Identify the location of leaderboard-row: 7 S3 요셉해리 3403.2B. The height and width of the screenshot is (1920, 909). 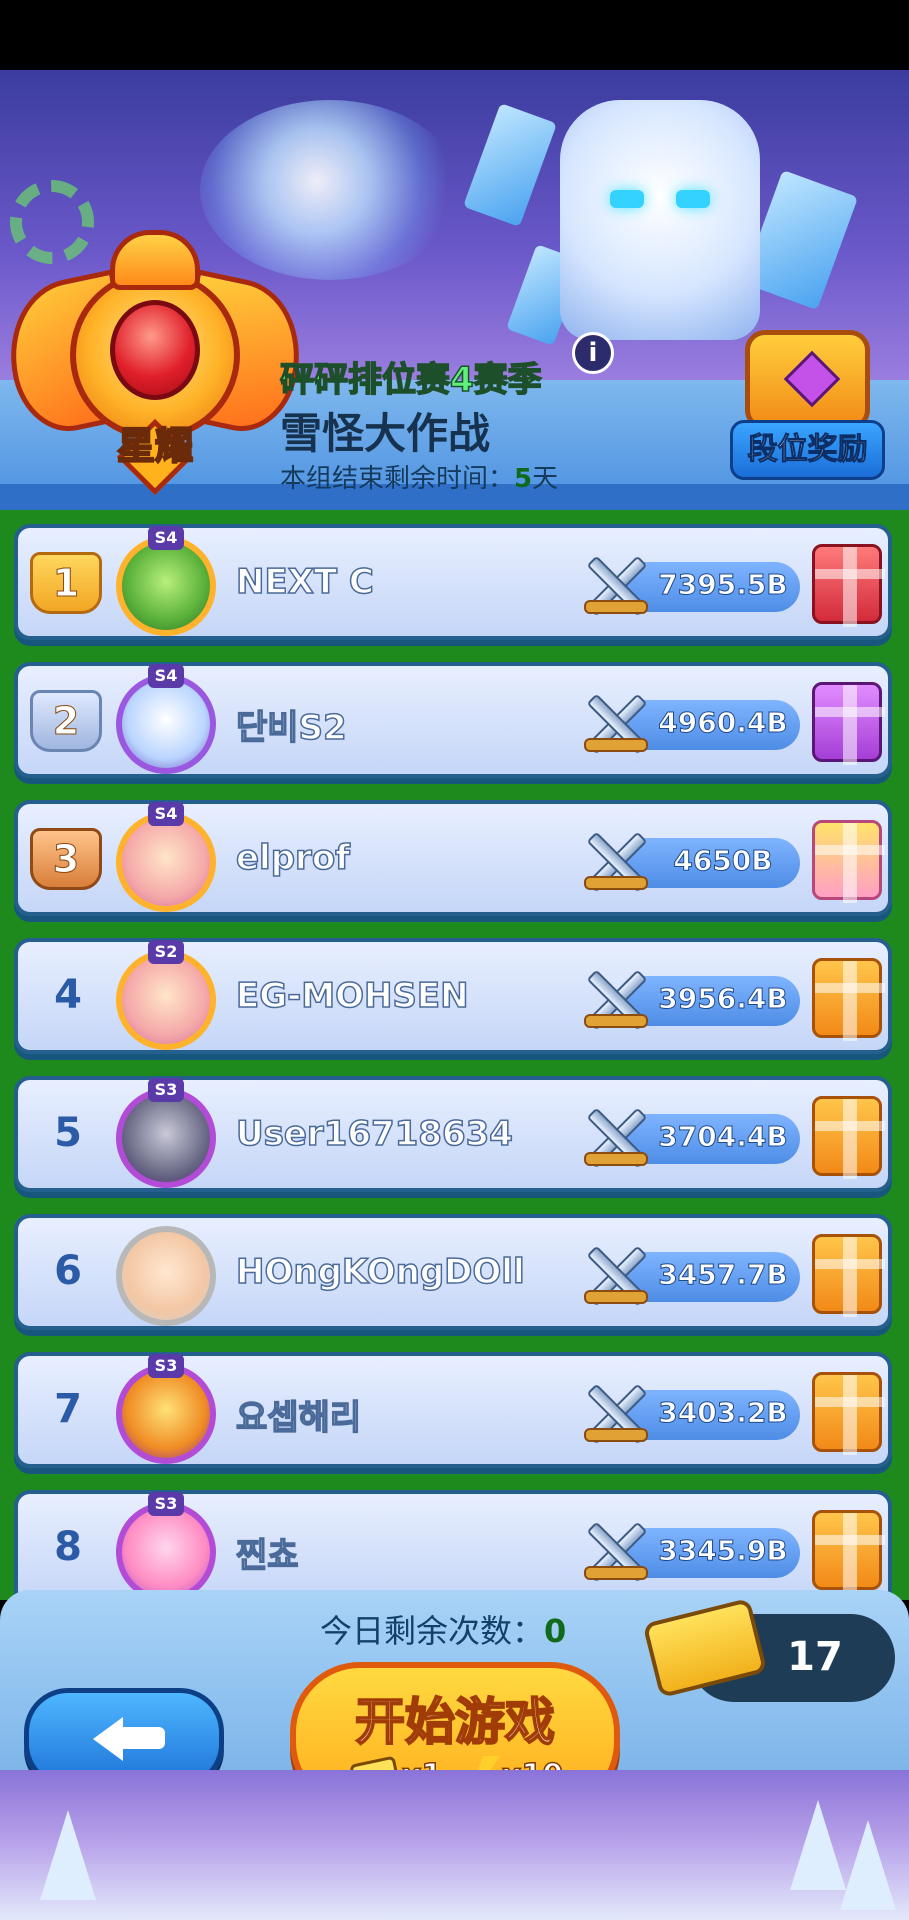
(453, 1410).